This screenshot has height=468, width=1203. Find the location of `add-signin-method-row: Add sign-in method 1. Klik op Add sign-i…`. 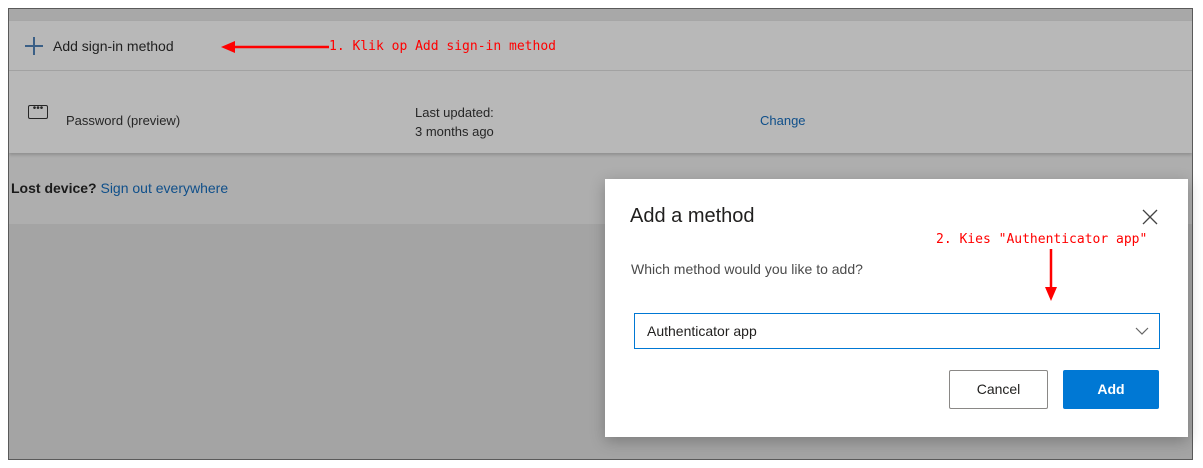

add-signin-method-row: Add sign-in method 1. Klik op Add sign-i… is located at coordinates (600, 46).